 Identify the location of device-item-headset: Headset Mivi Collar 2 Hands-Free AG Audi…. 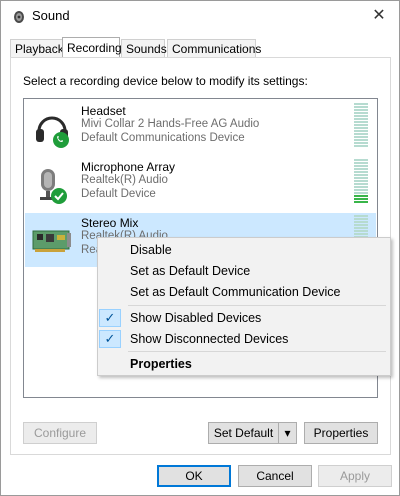
(200, 128).